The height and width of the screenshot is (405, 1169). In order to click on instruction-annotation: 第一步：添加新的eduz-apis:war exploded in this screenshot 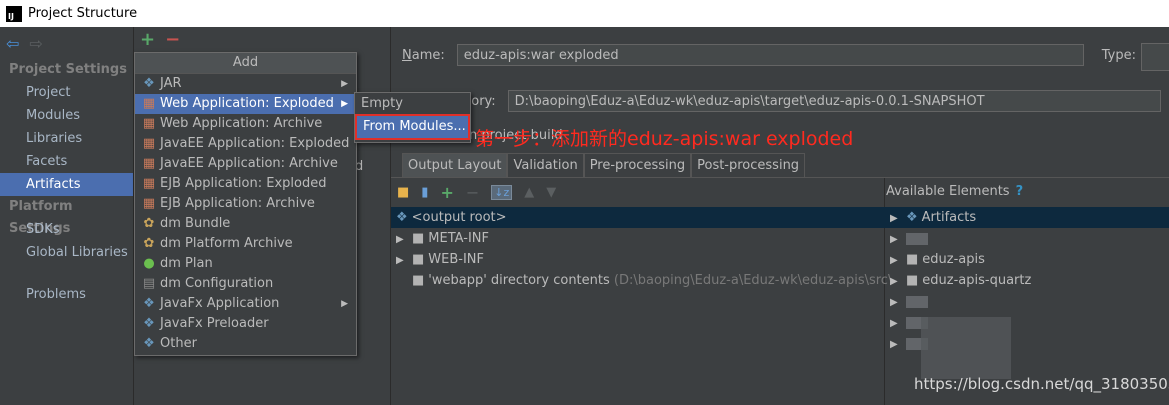, I will do `click(664, 139)`.